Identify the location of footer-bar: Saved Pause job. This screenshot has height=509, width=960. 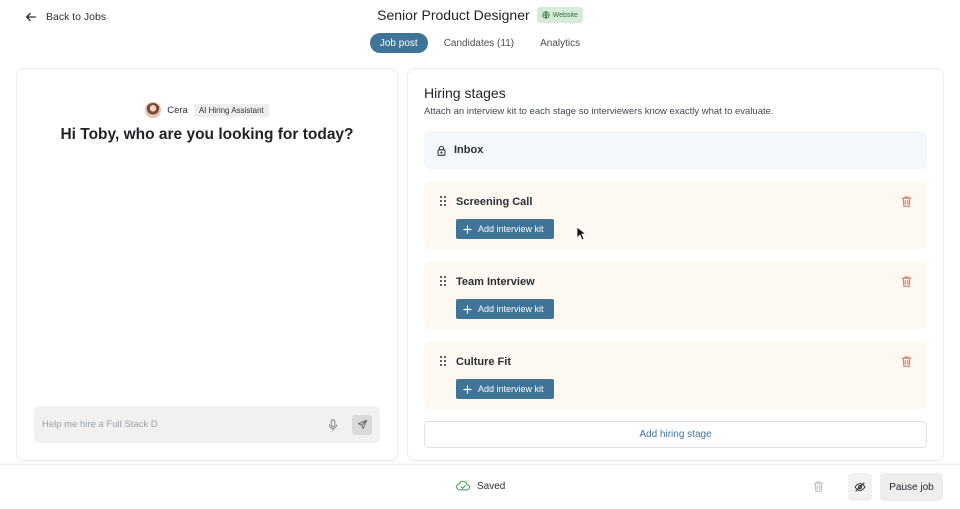
(480, 486).